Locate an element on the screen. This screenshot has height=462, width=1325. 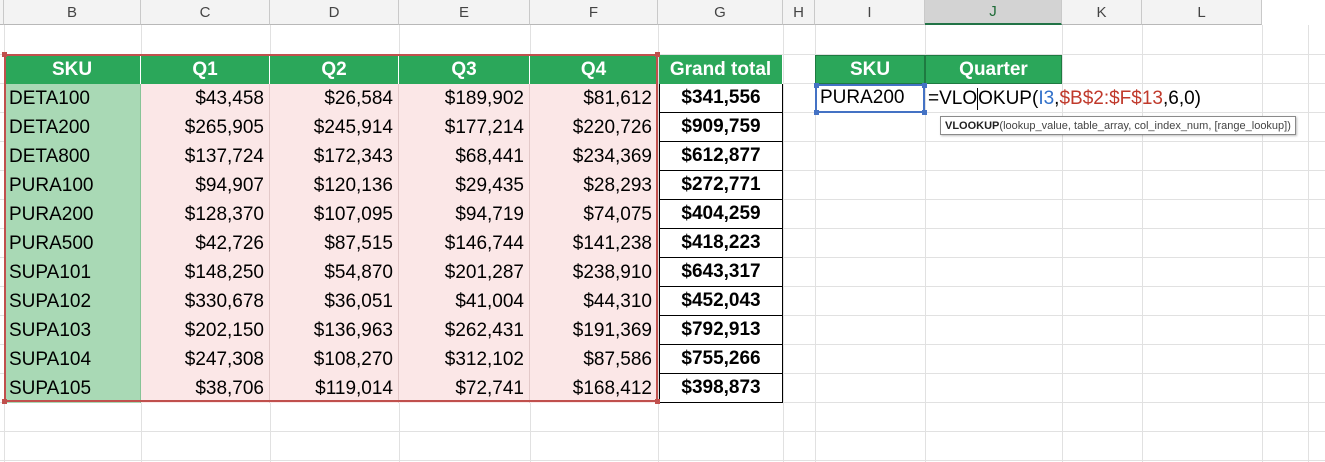
cell-value: $74,075 is located at coordinates (594, 214).